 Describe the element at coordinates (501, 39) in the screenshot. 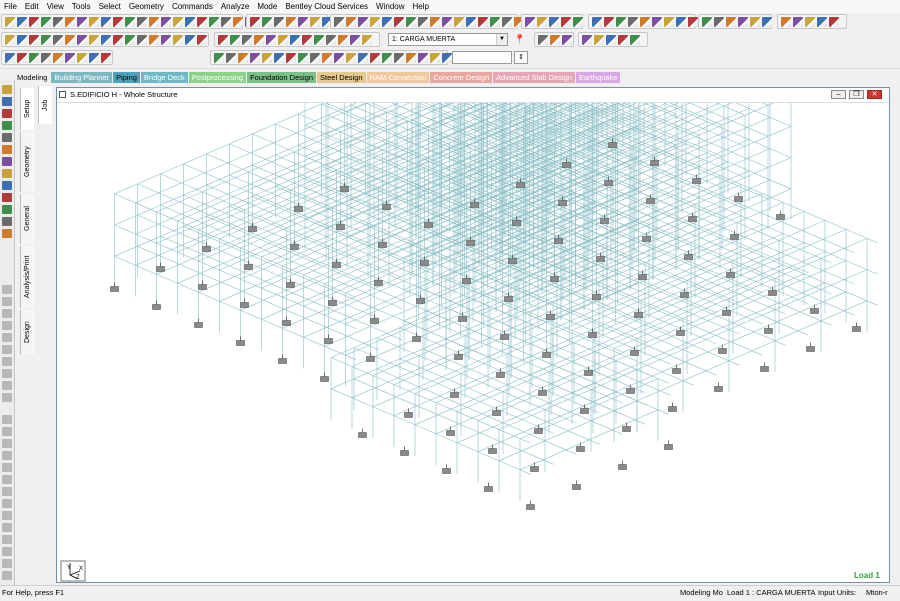

I see `chevron-down-icon: ▼` at that location.